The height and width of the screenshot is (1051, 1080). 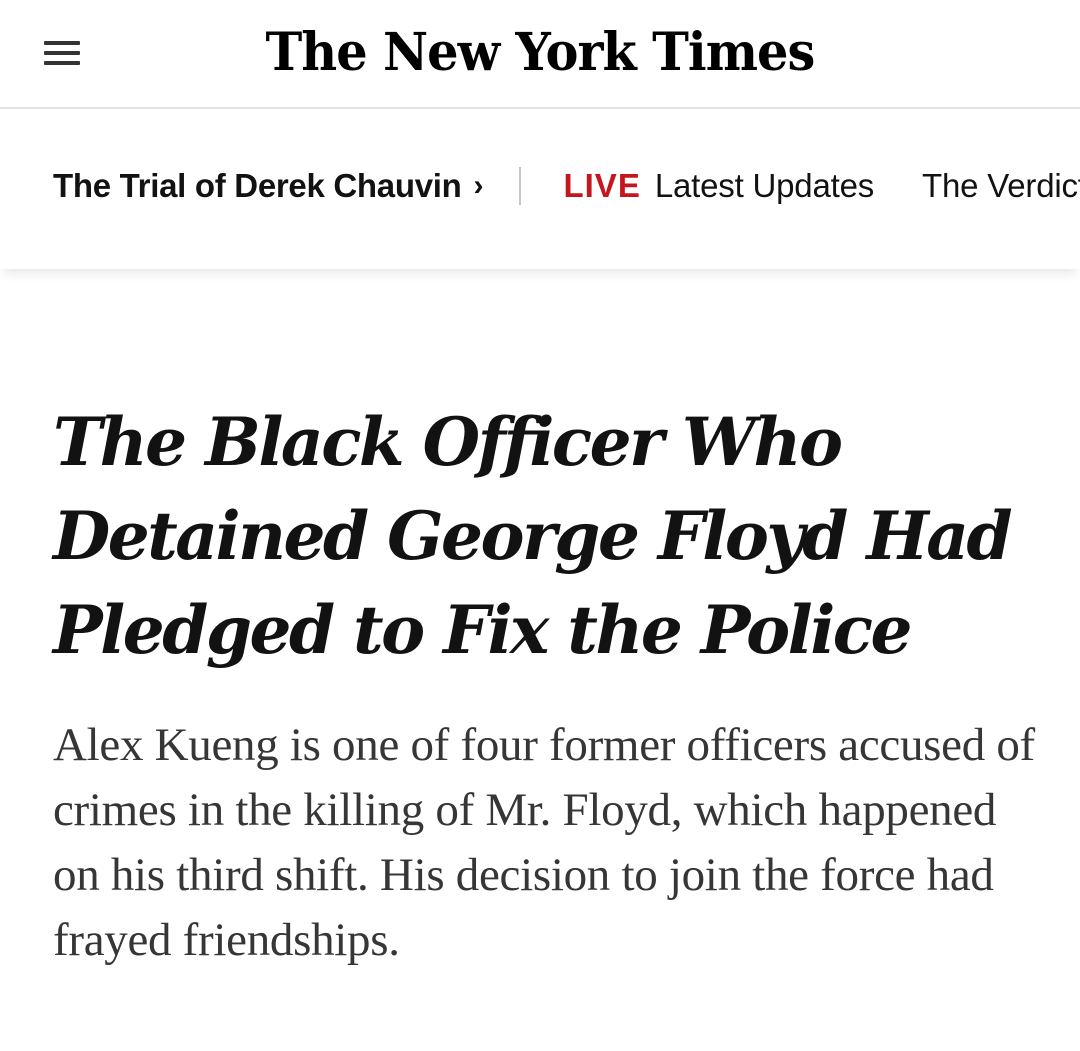 I want to click on logo-text: The New York Times, so click(x=540, y=52).